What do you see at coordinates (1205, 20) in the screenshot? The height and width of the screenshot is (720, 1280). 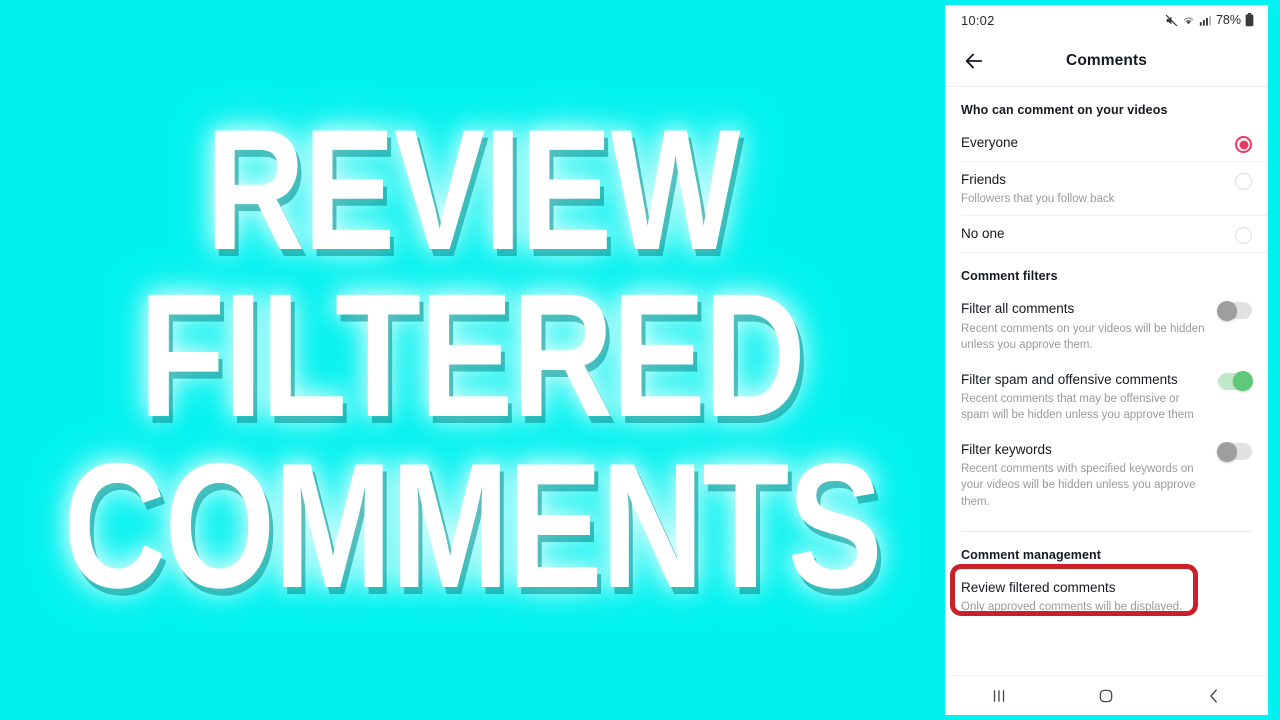 I see `cellular-signal-icon` at bounding box center [1205, 20].